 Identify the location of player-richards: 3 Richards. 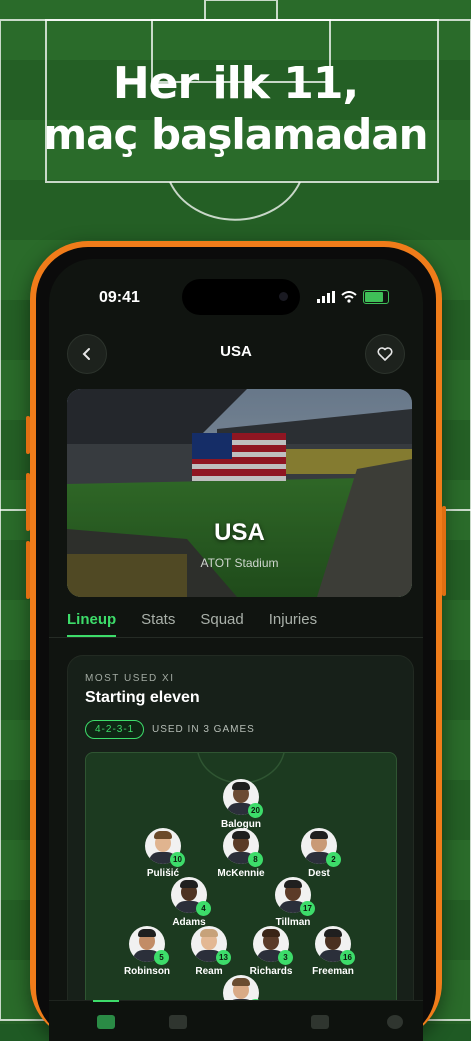
(271, 951).